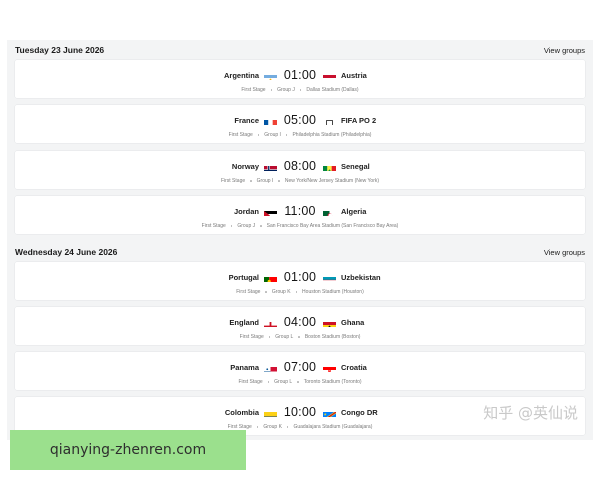  Describe the element at coordinates (354, 75) in the screenshot. I see `away-team: Austria` at that location.